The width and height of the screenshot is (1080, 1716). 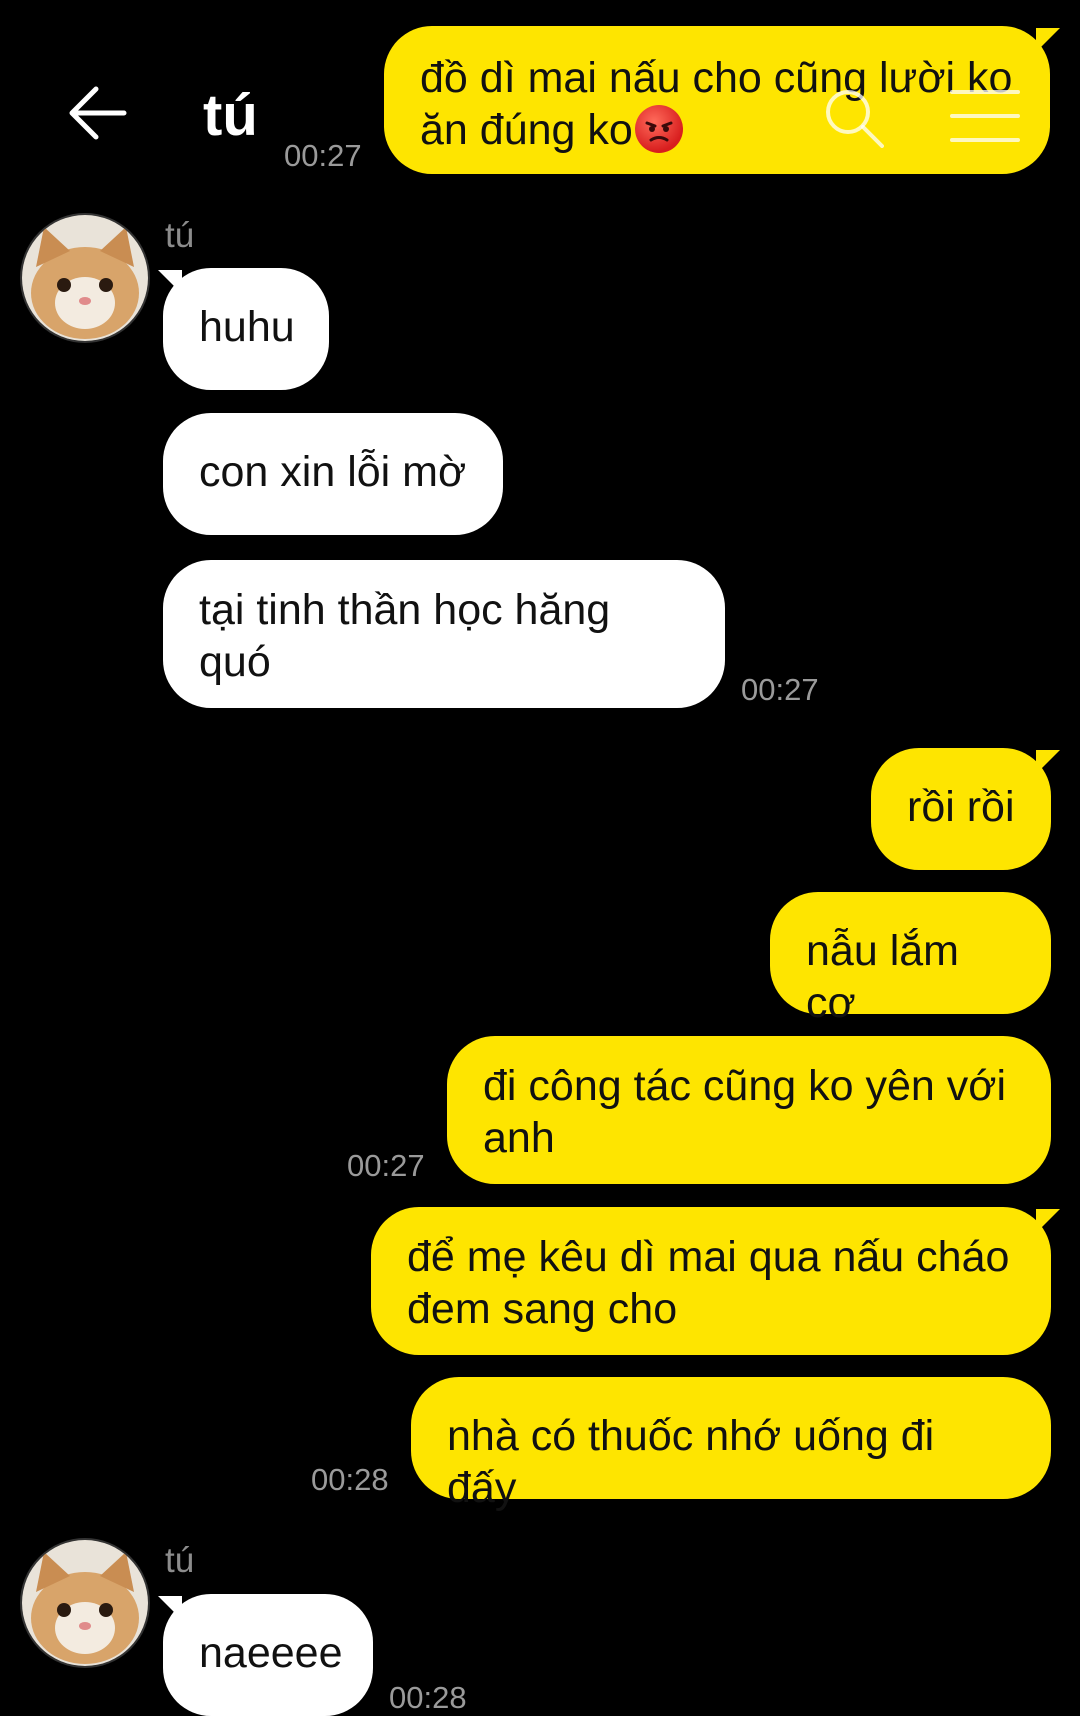 I want to click on my-message: nẫu lắm cơ, so click(x=910, y=959).